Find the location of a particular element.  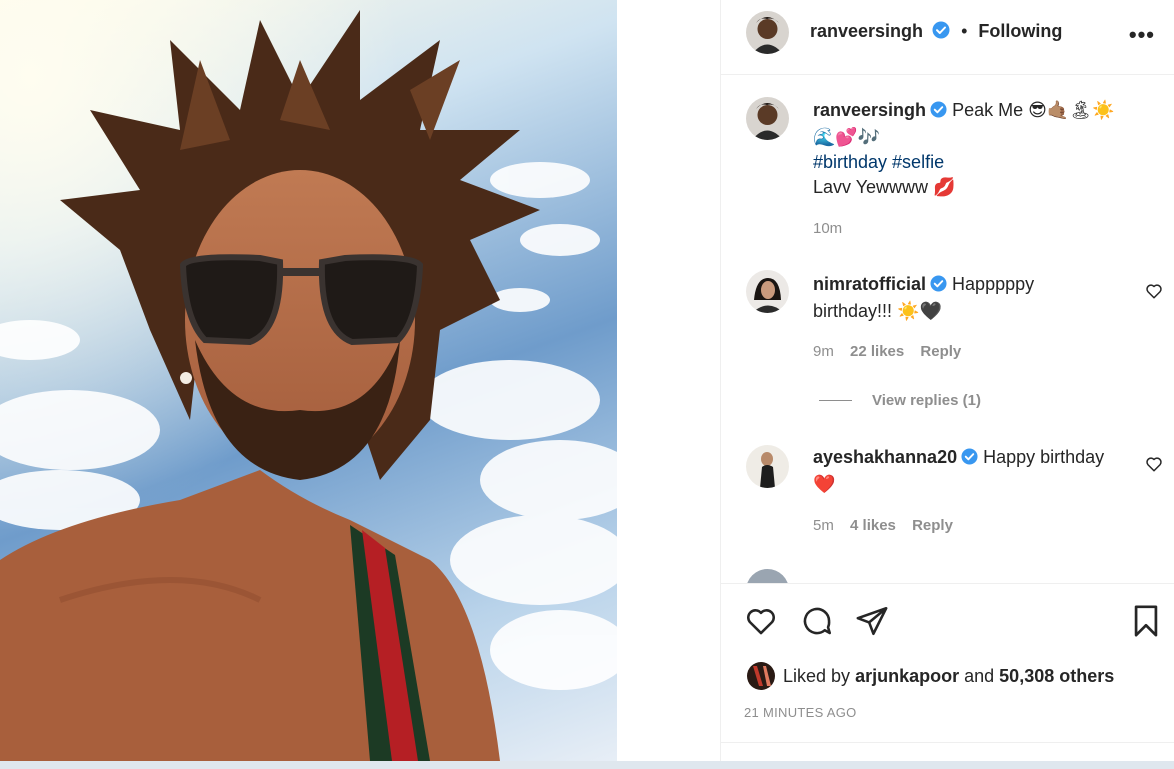

author-username: ranveersingh is located at coordinates (866, 31).